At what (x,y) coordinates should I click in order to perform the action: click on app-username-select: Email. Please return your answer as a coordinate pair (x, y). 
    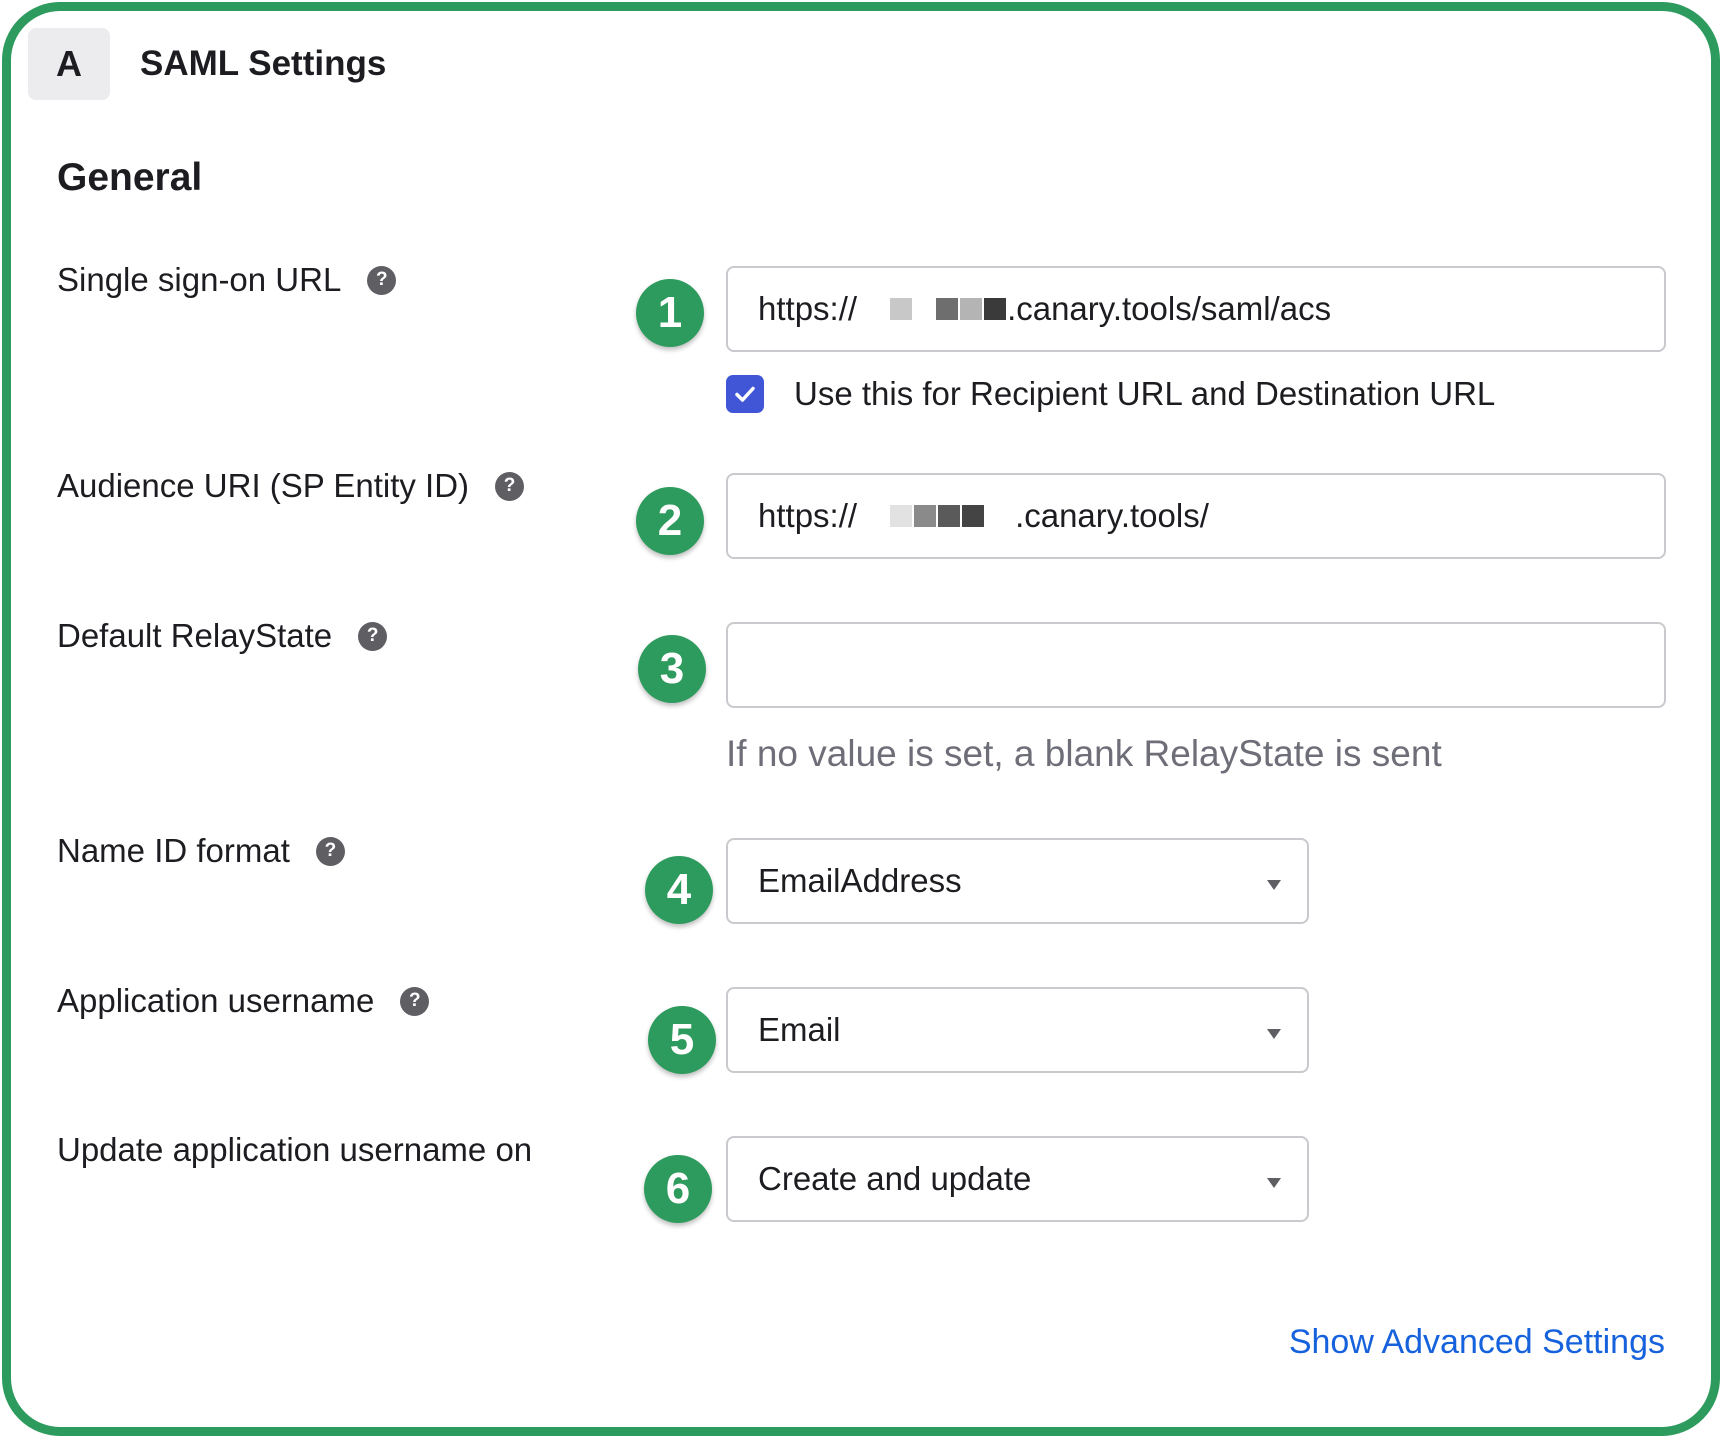
    Looking at the image, I should click on (1017, 1030).